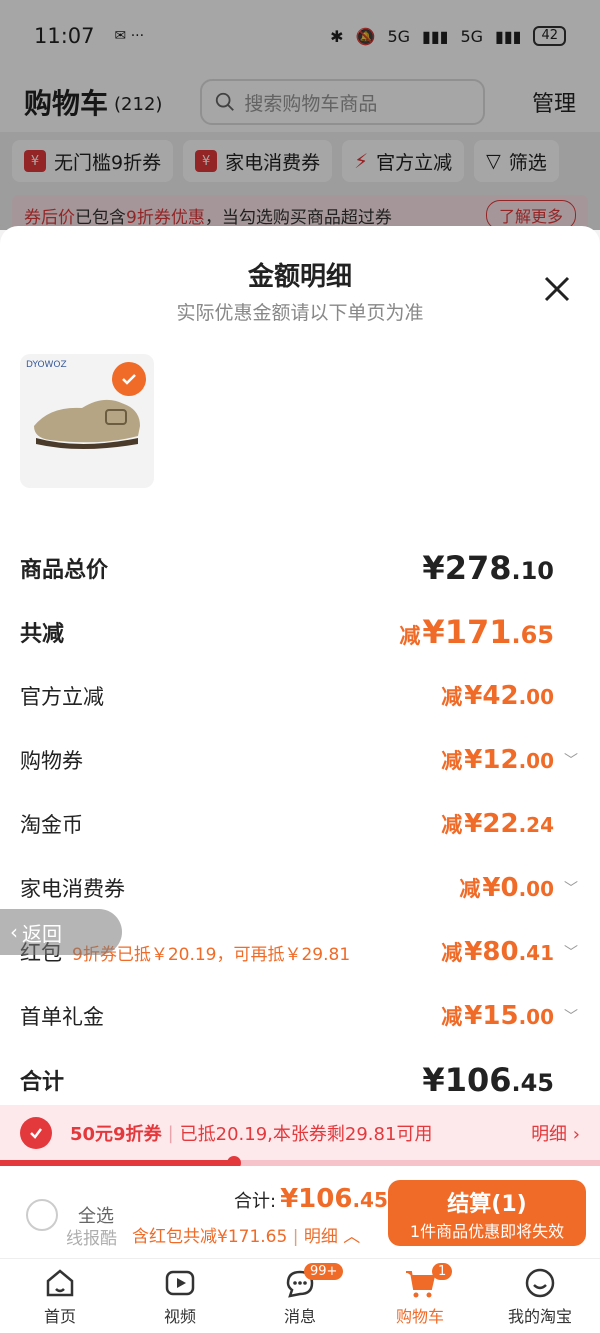 The height and width of the screenshot is (1333, 600). What do you see at coordinates (42, 1215) in the screenshot?
I see `select-all-radio` at bounding box center [42, 1215].